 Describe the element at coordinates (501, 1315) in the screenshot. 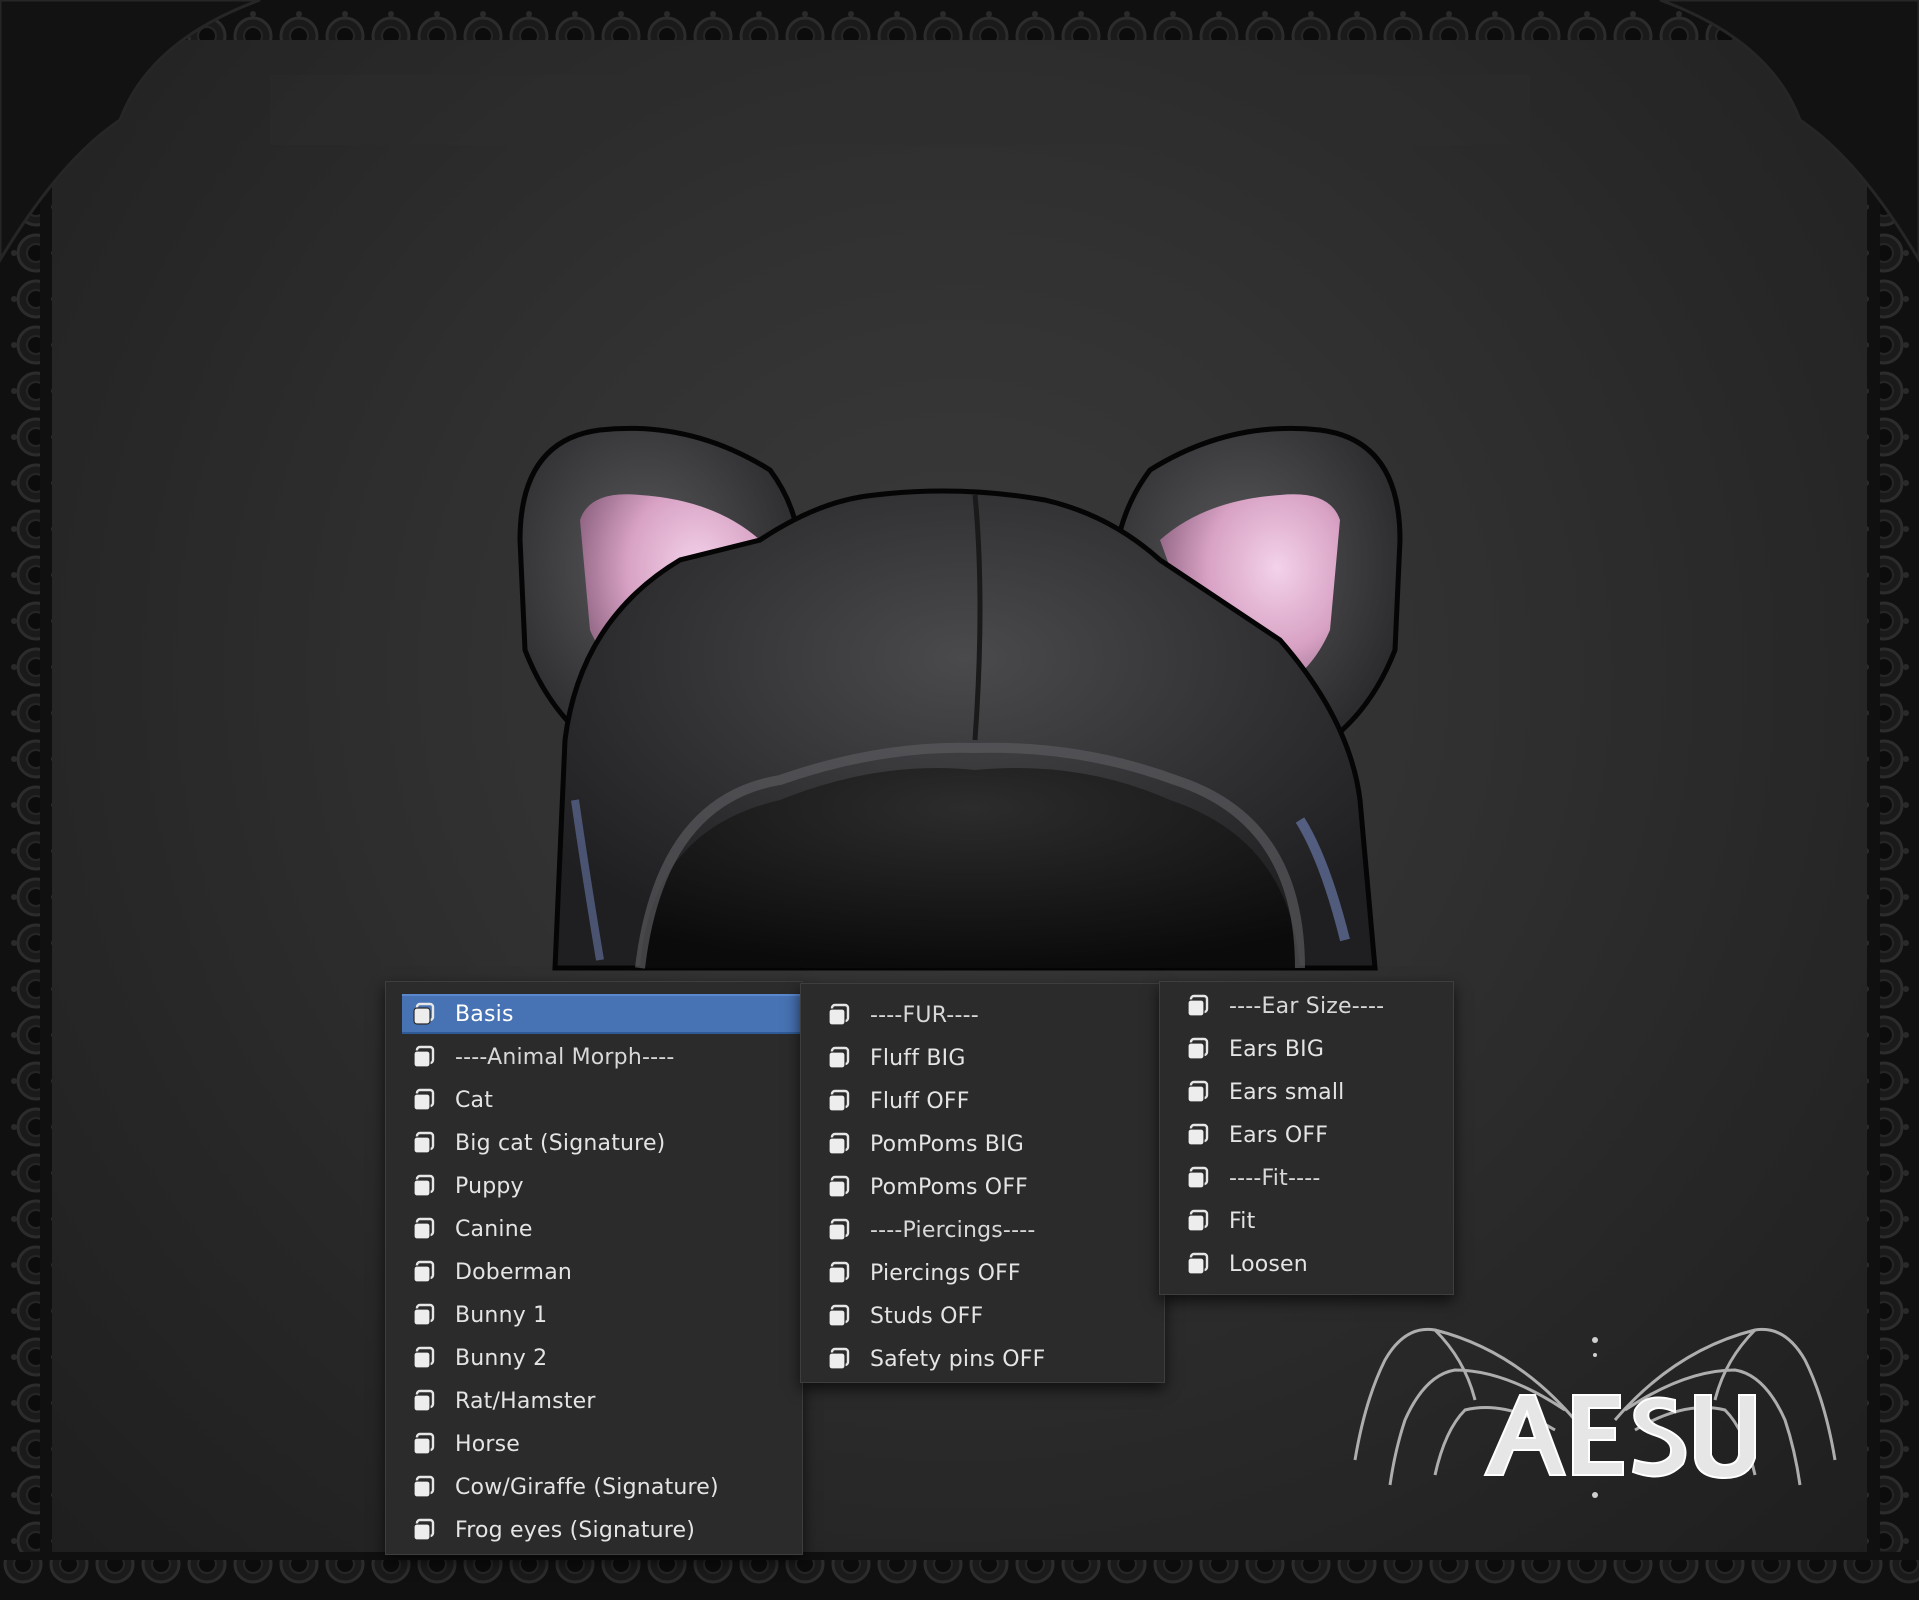

I see `menu-item-label: Bunny 1` at that location.